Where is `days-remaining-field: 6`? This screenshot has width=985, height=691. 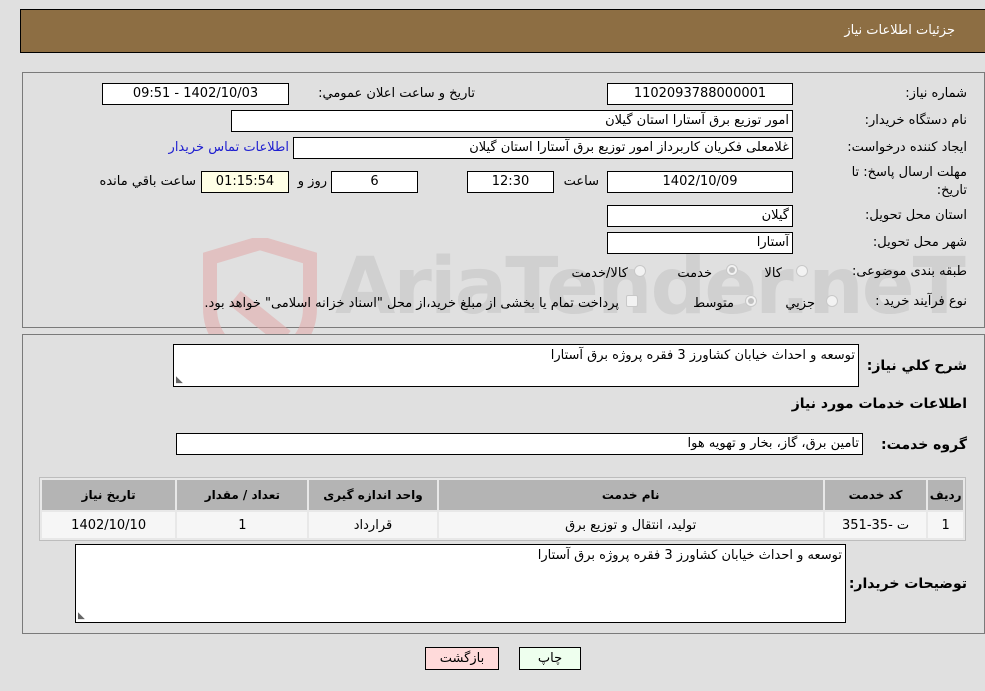 days-remaining-field: 6 is located at coordinates (374, 182).